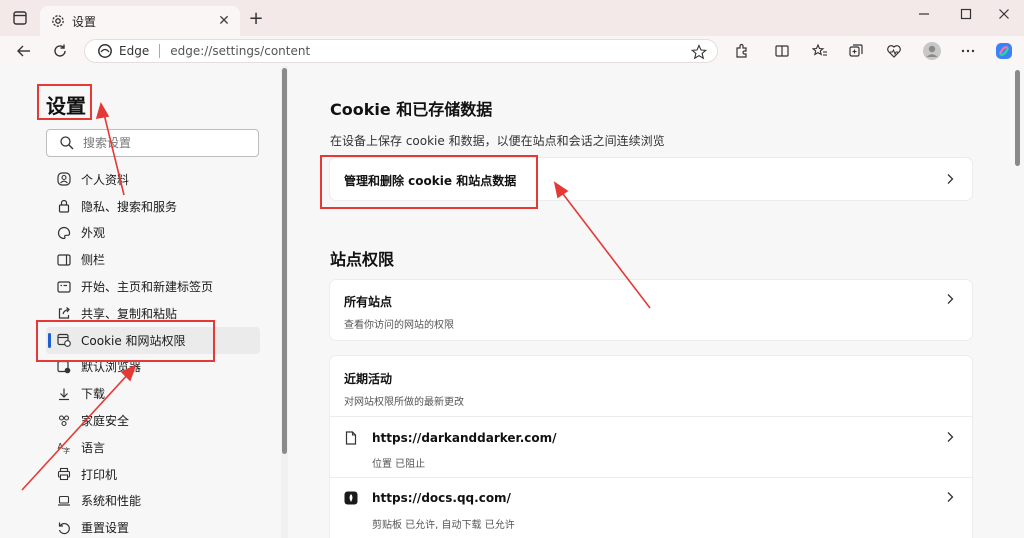 The height and width of the screenshot is (538, 1024). What do you see at coordinates (966, 14) in the screenshot?
I see `maximize-button` at bounding box center [966, 14].